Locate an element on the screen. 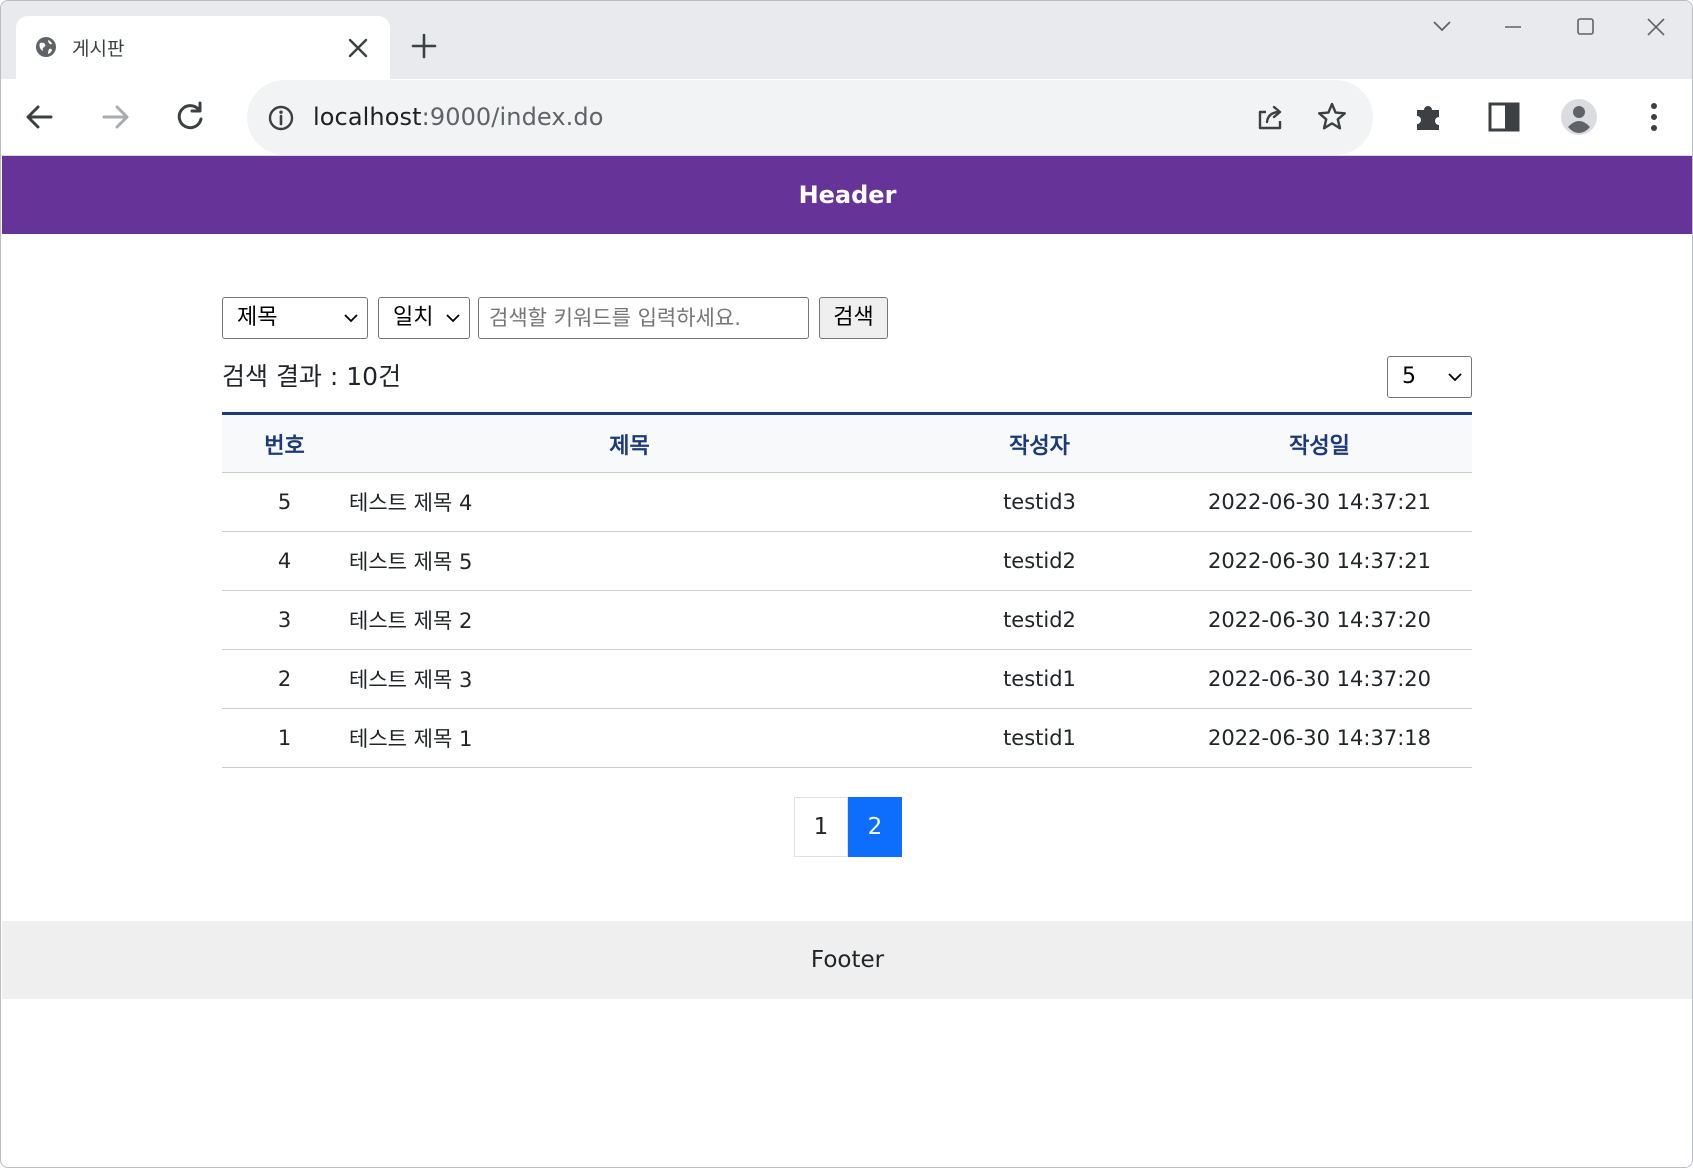 Image resolution: width=1693 pixels, height=1168 pixels. table-row: 5 테스트 제목 4 testid3 2022-06-30 14:37:21 is located at coordinates (847, 502).